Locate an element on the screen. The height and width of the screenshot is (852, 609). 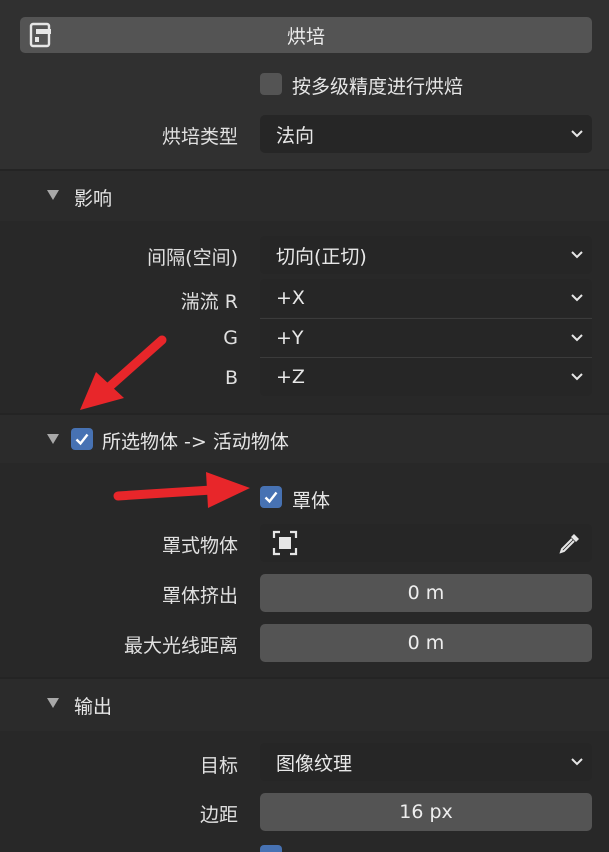
swizzle-b-value: +Z is located at coordinates (290, 377).